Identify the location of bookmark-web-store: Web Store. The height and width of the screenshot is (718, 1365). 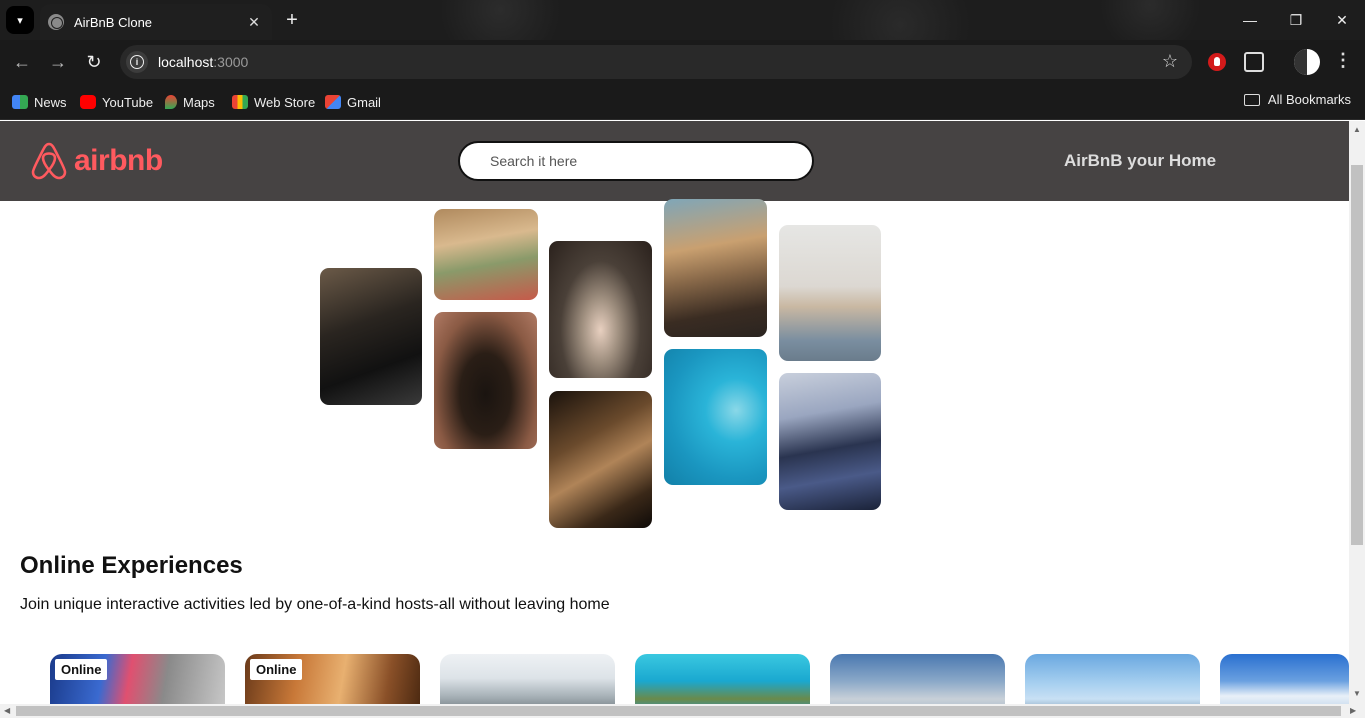
(273, 102).